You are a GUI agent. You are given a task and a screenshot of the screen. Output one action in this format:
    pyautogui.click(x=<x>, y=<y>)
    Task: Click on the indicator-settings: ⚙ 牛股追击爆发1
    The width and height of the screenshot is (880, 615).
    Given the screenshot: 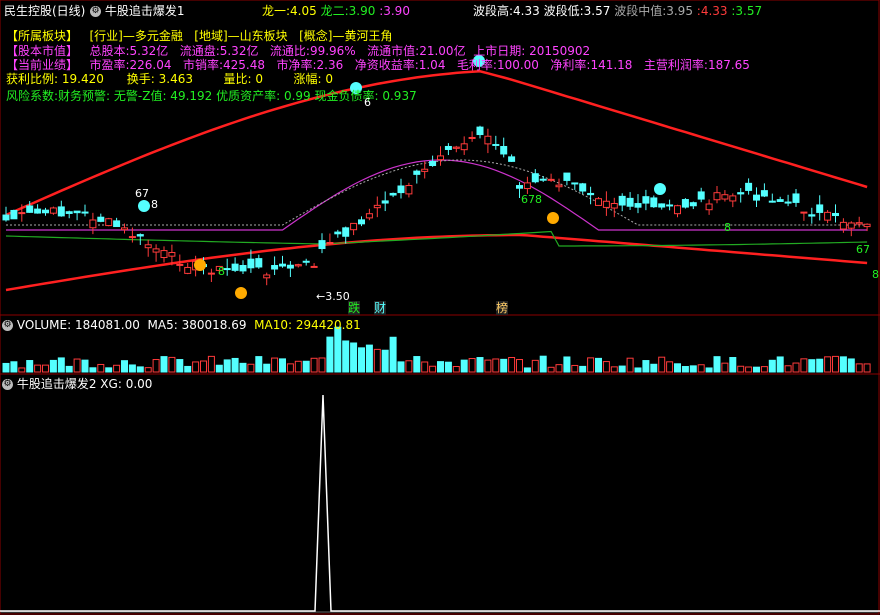 What is the action you would take?
    pyautogui.click(x=137, y=11)
    